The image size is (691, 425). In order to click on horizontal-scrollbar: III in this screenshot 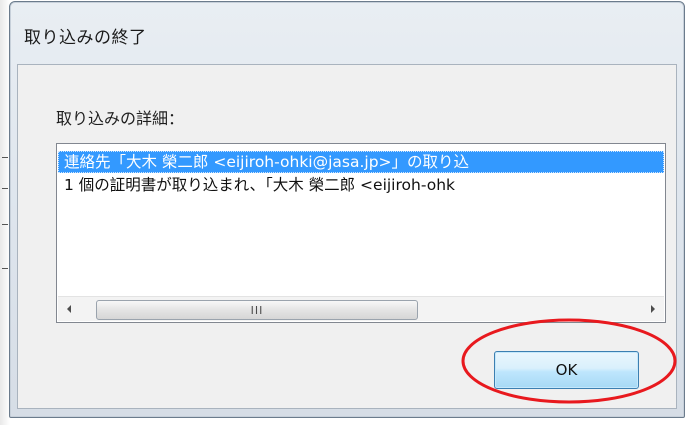, I will do `click(361, 308)`.